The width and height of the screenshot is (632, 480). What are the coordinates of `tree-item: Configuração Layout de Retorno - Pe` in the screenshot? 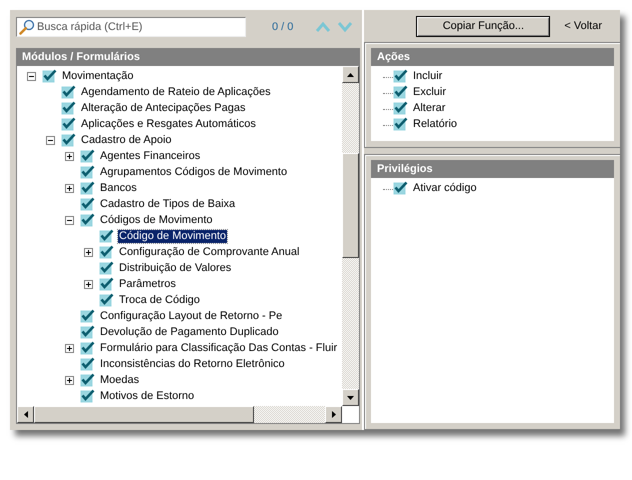 It's located at (191, 316).